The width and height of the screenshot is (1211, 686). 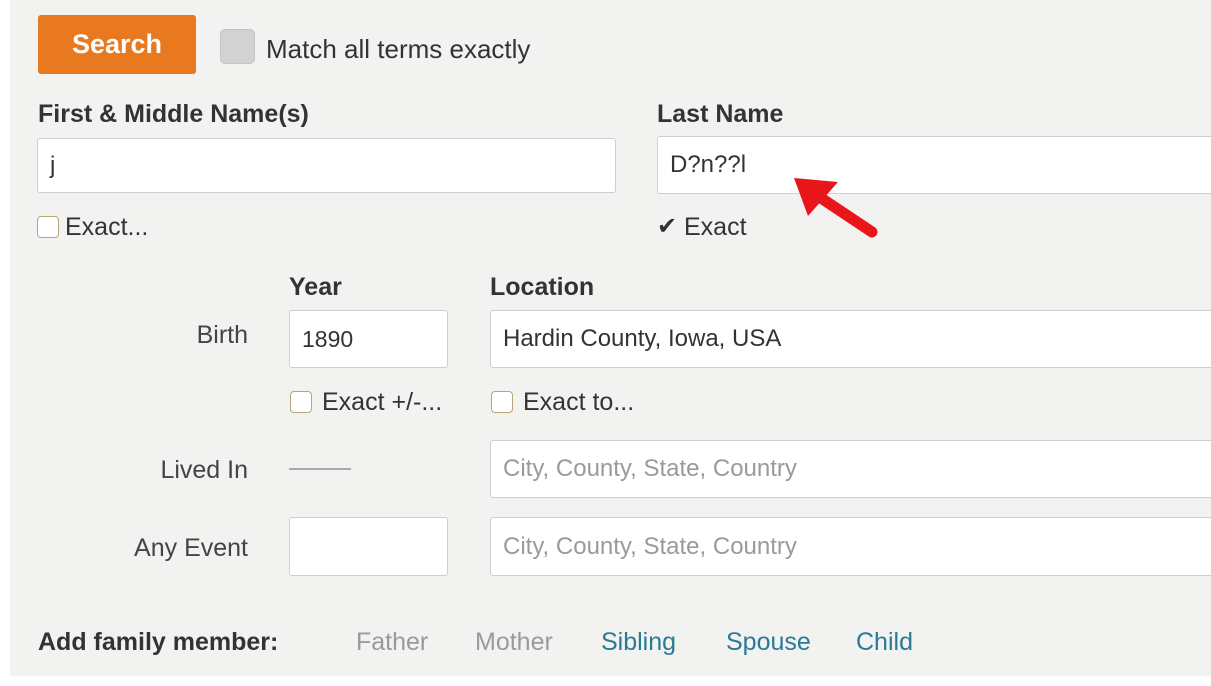 What do you see at coordinates (117, 44) in the screenshot?
I see `search-button: Search` at bounding box center [117, 44].